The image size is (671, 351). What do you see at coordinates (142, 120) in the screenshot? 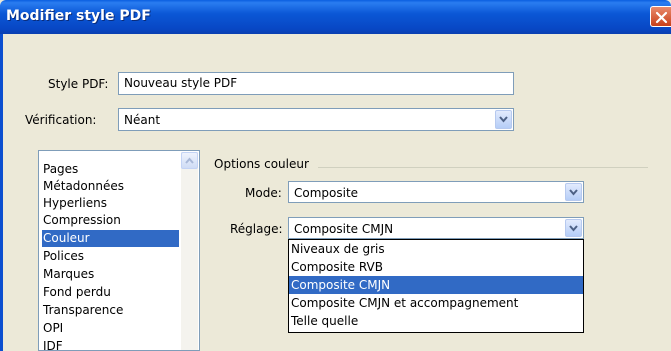
I see `verification-value: Néant` at bounding box center [142, 120].